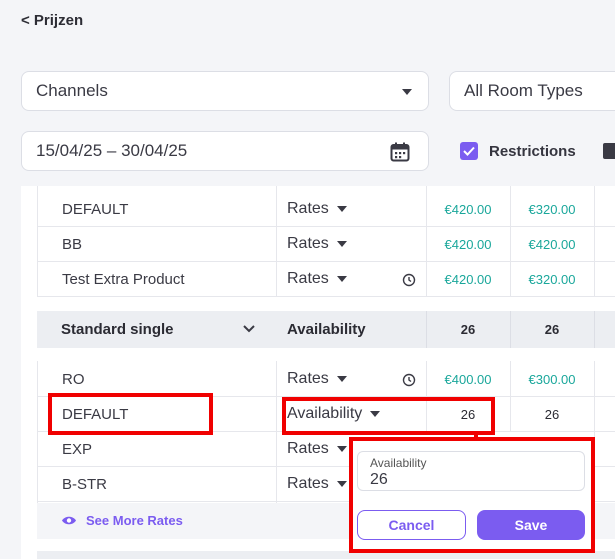 The height and width of the screenshot is (559, 615). Describe the element at coordinates (400, 152) in the screenshot. I see `calendar-icon` at that location.